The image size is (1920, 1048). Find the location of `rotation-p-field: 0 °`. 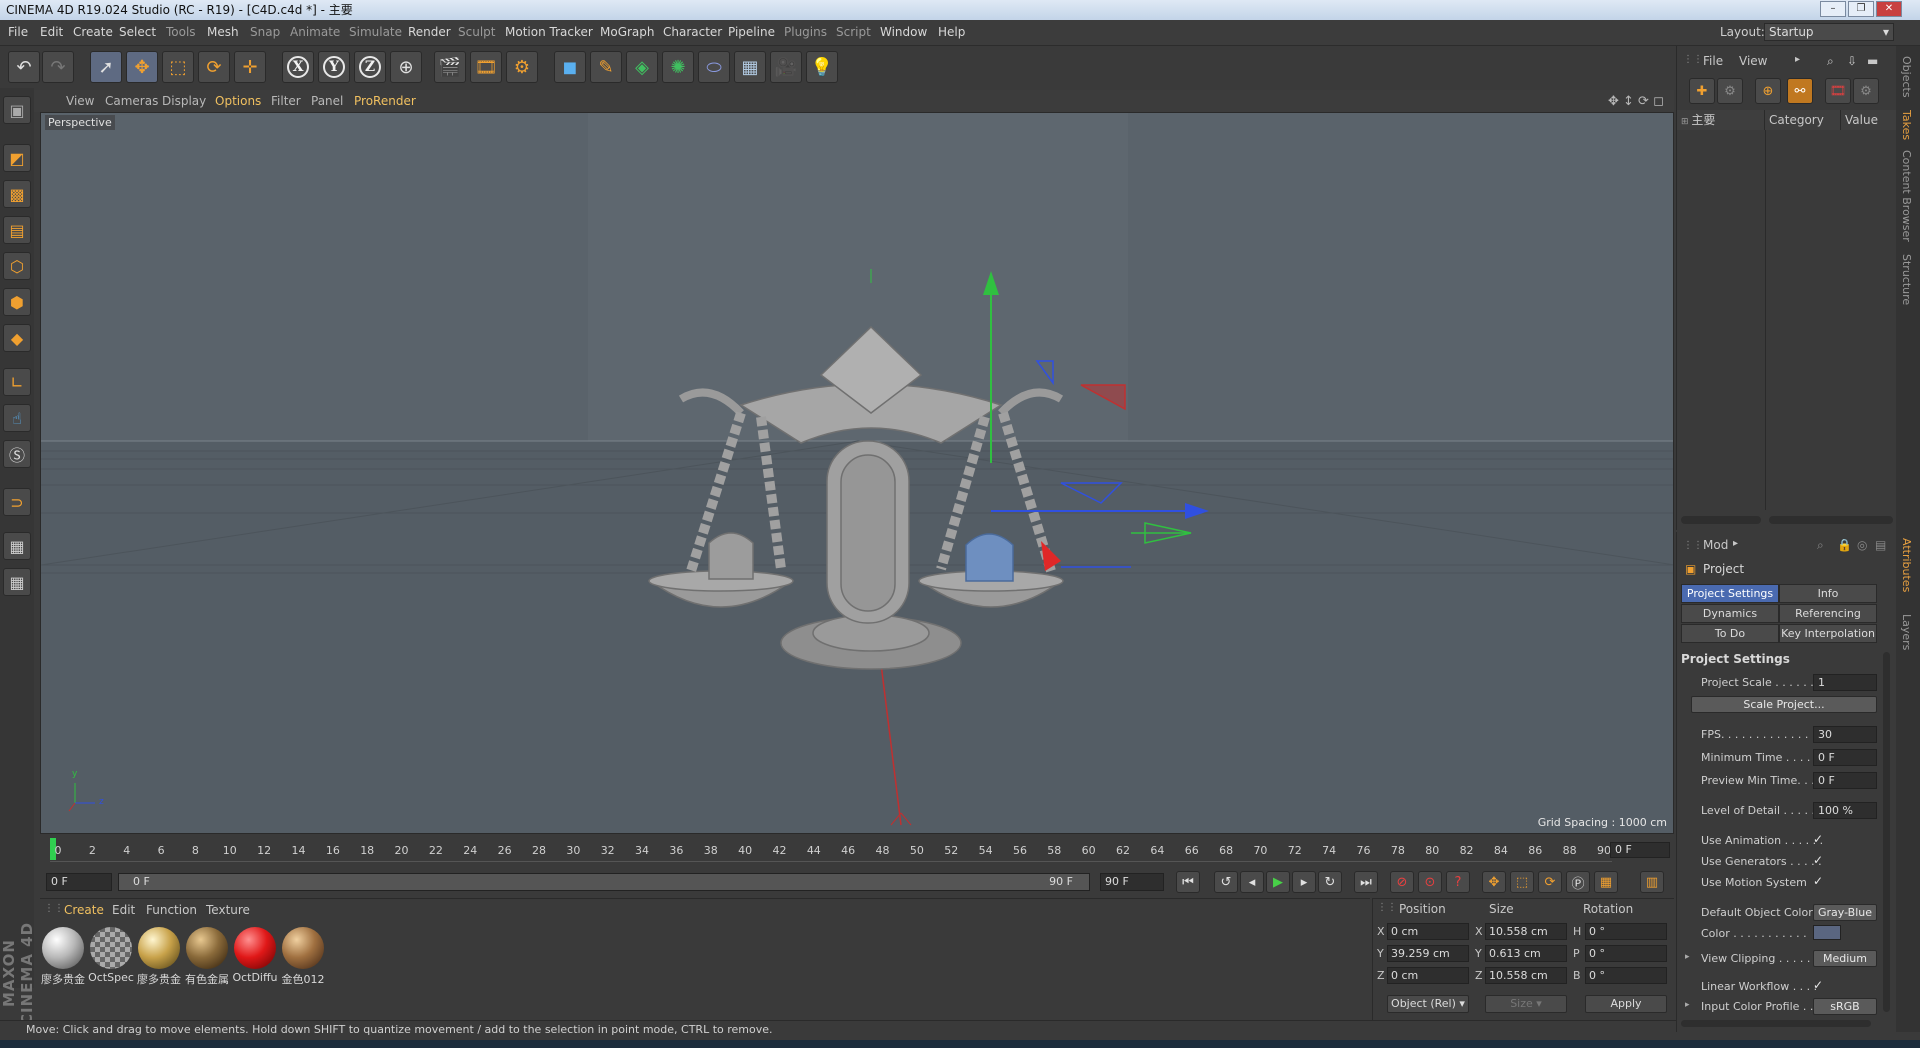

rotation-p-field: 0 ° is located at coordinates (1626, 953).